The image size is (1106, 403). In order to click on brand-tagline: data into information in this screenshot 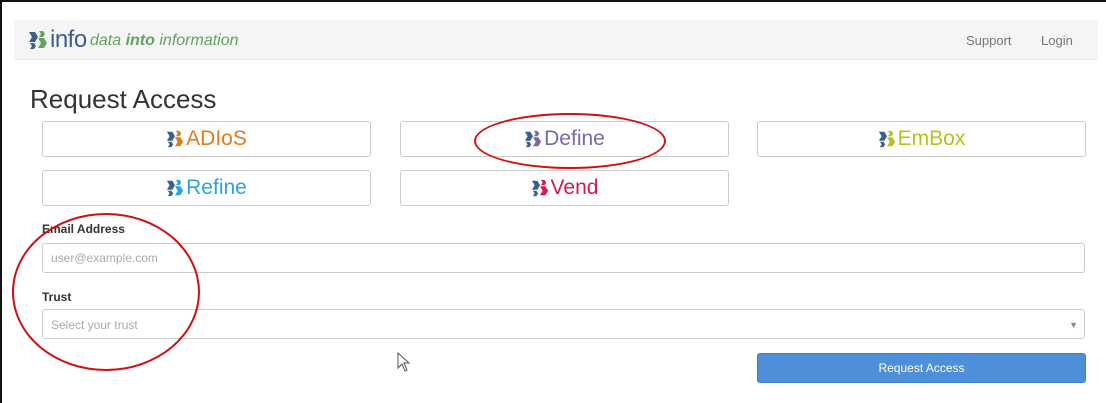, I will do `click(164, 41)`.